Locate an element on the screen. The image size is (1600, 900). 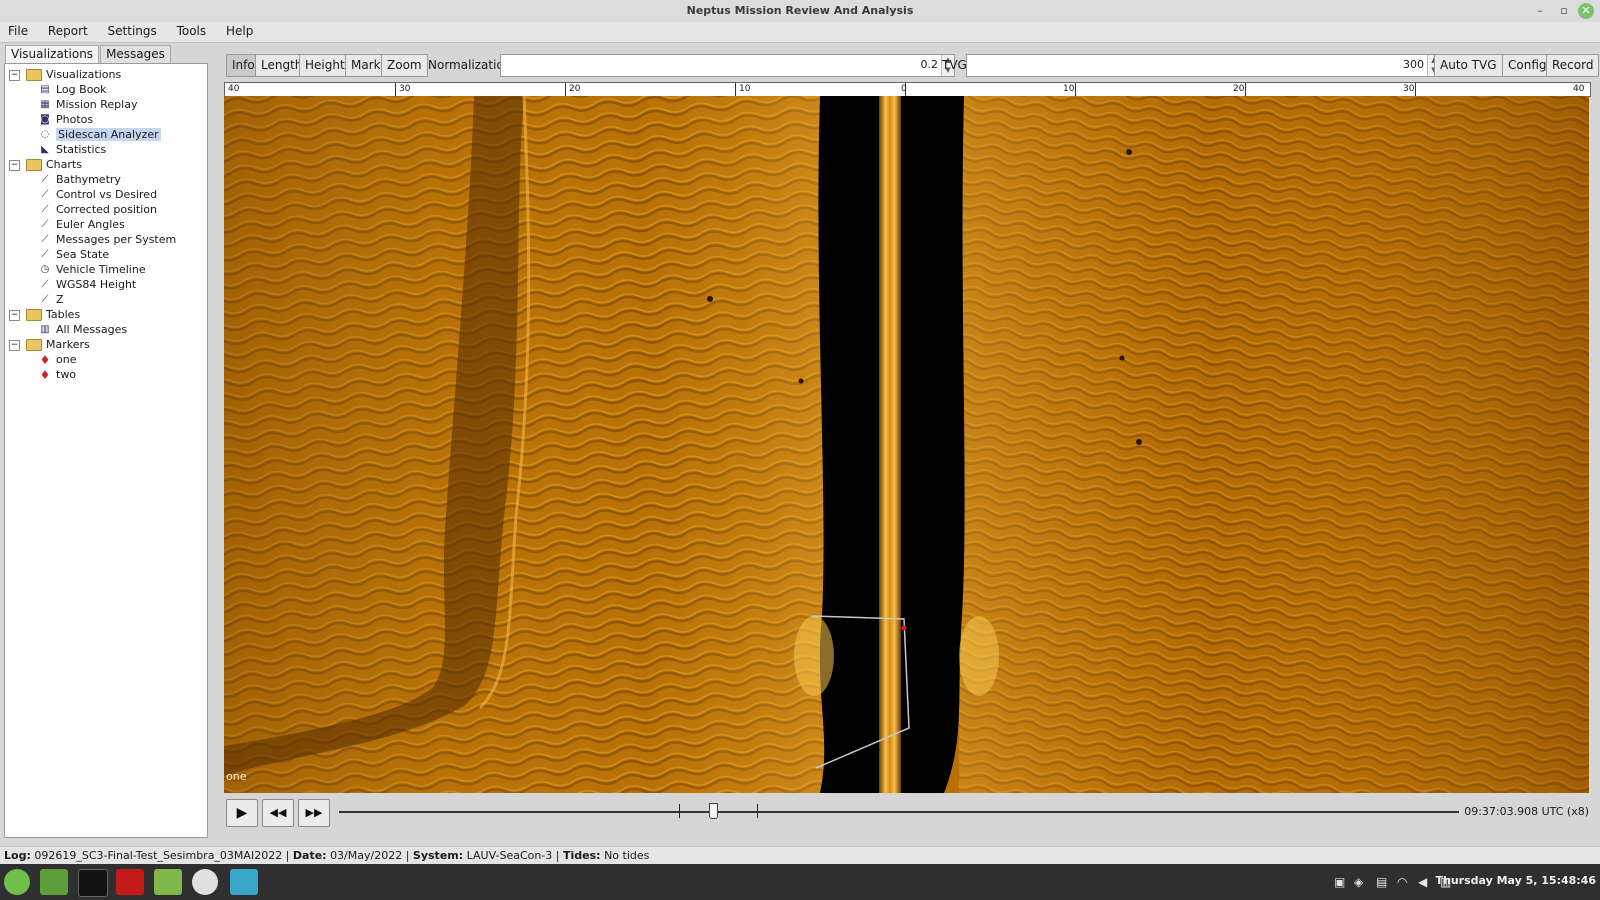
ruler-label: 40 is located at coordinates (1579, 89).